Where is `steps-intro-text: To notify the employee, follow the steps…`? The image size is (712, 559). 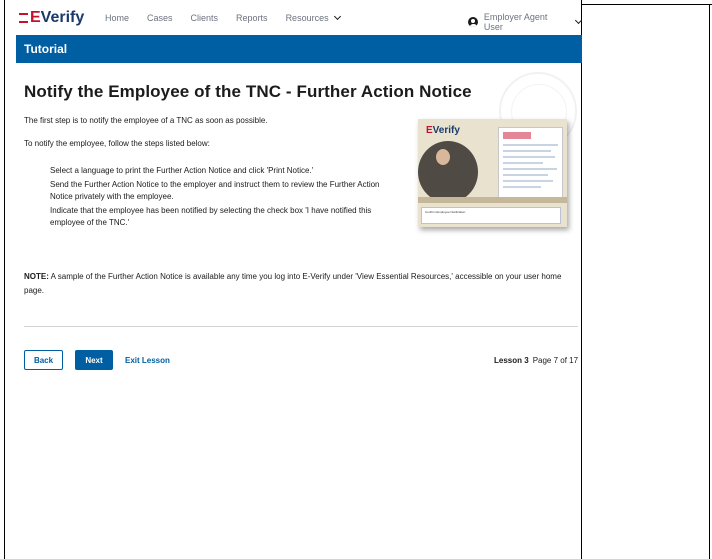
steps-intro-text: To notify the employee, follow the steps… is located at coordinates (117, 143).